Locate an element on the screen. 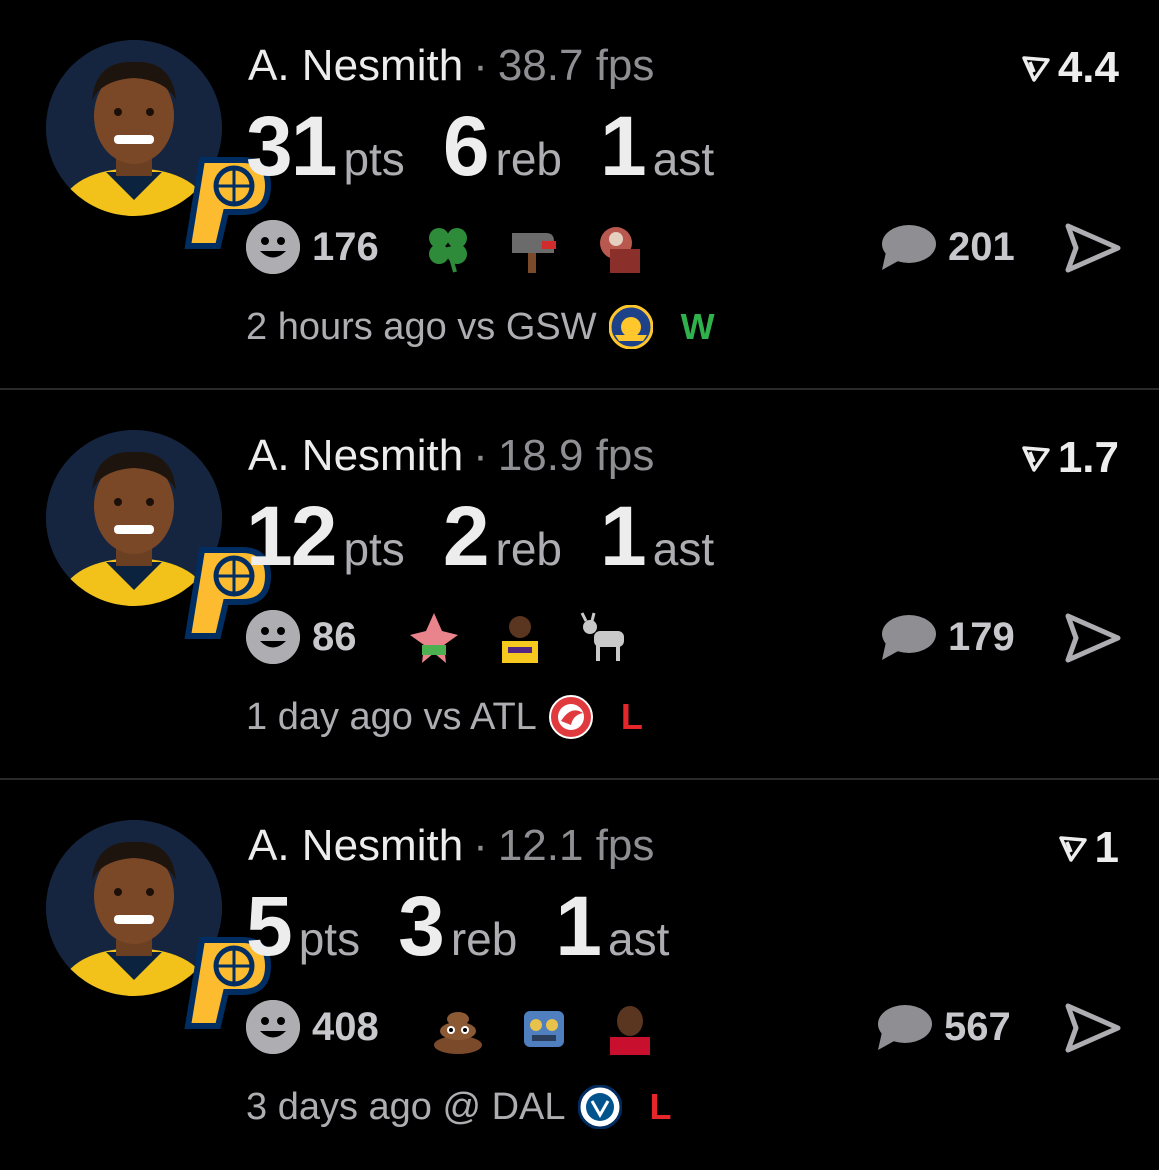  game-info: 1 day ago vs ATL L is located at coordinates (444, 717).